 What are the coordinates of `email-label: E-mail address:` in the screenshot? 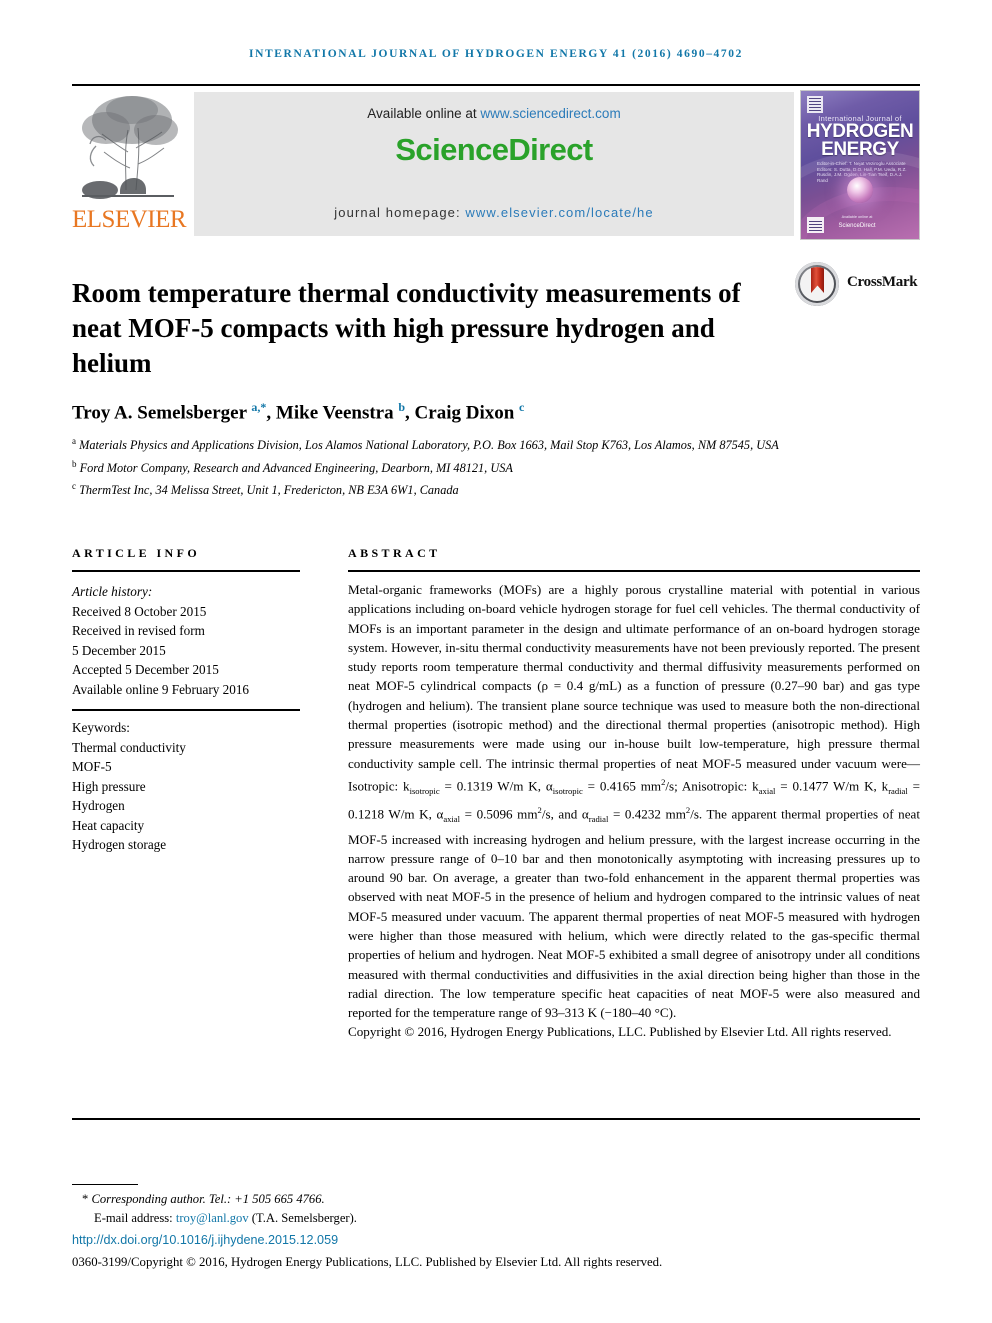 It's located at (135, 1218).